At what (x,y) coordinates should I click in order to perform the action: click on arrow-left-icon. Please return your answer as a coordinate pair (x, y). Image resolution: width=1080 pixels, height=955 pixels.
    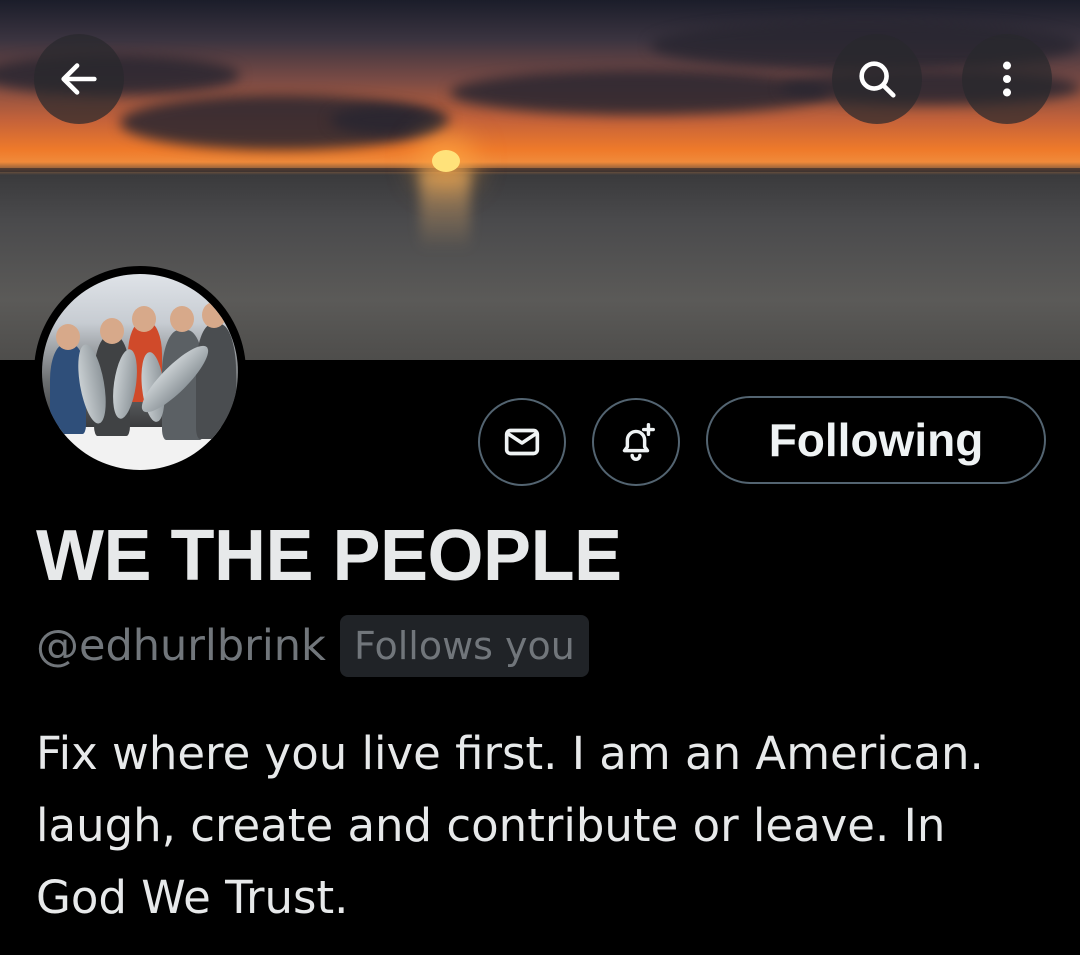
    Looking at the image, I should click on (79, 79).